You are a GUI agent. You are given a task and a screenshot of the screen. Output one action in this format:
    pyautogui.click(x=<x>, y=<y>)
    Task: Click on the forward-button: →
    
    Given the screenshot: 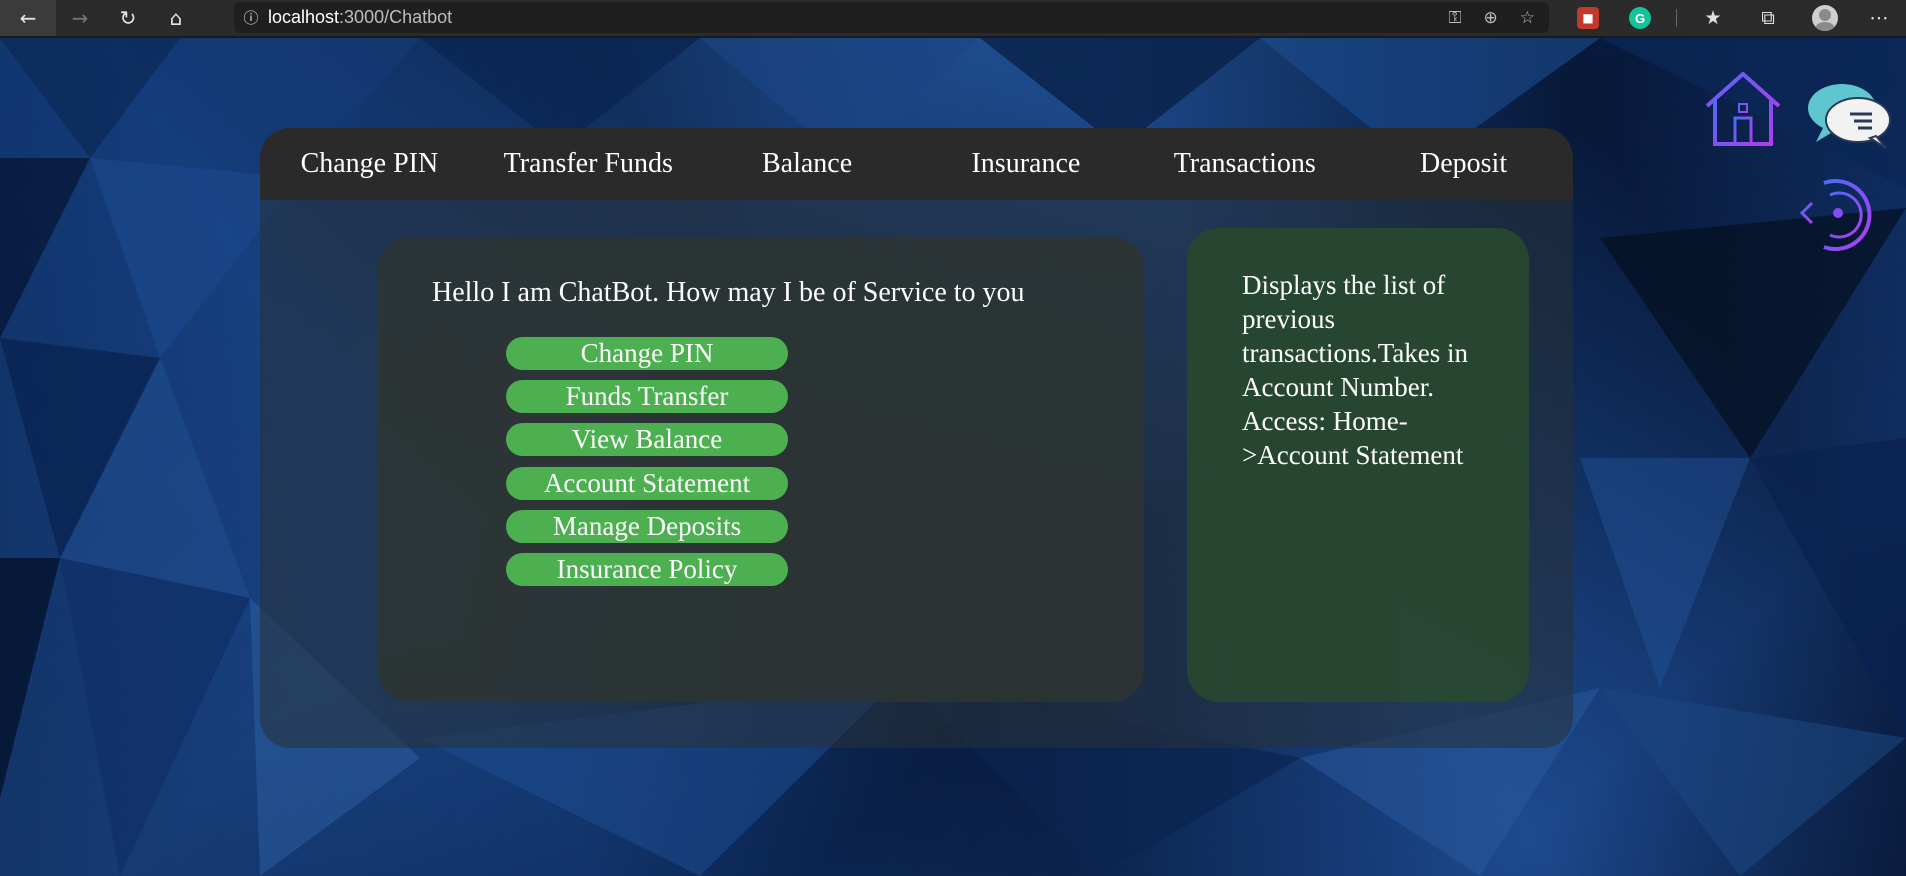 What is the action you would take?
    pyautogui.click(x=80, y=18)
    